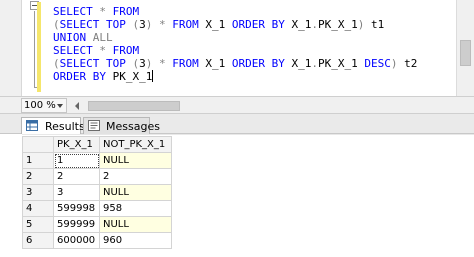 This screenshot has height=257, width=474. I want to click on outline-guide, so click(34, 49).